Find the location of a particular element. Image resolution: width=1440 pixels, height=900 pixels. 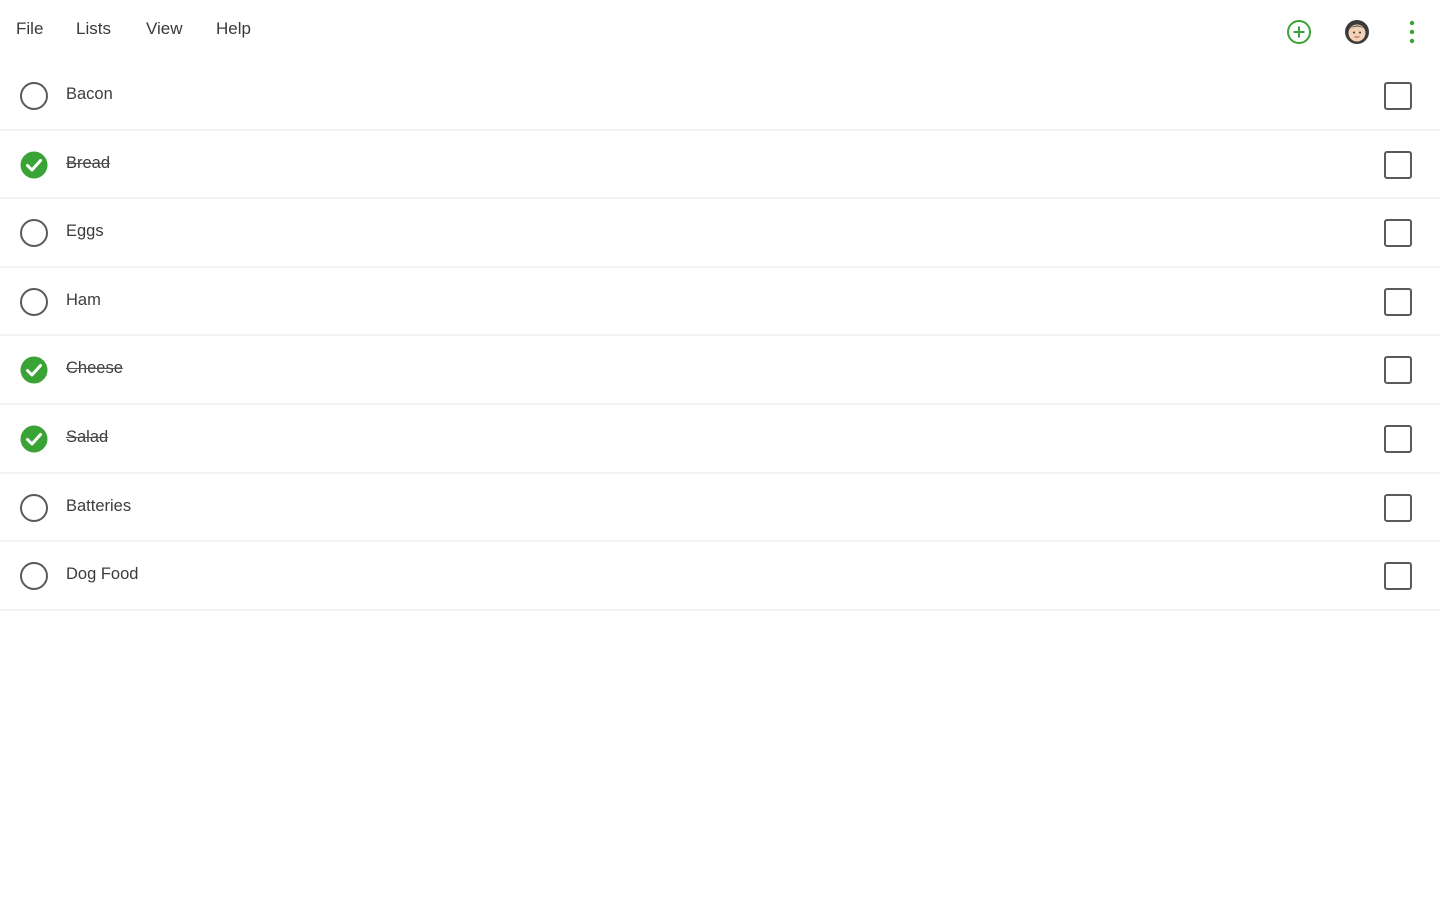

item-label: Batteries is located at coordinates (99, 505).